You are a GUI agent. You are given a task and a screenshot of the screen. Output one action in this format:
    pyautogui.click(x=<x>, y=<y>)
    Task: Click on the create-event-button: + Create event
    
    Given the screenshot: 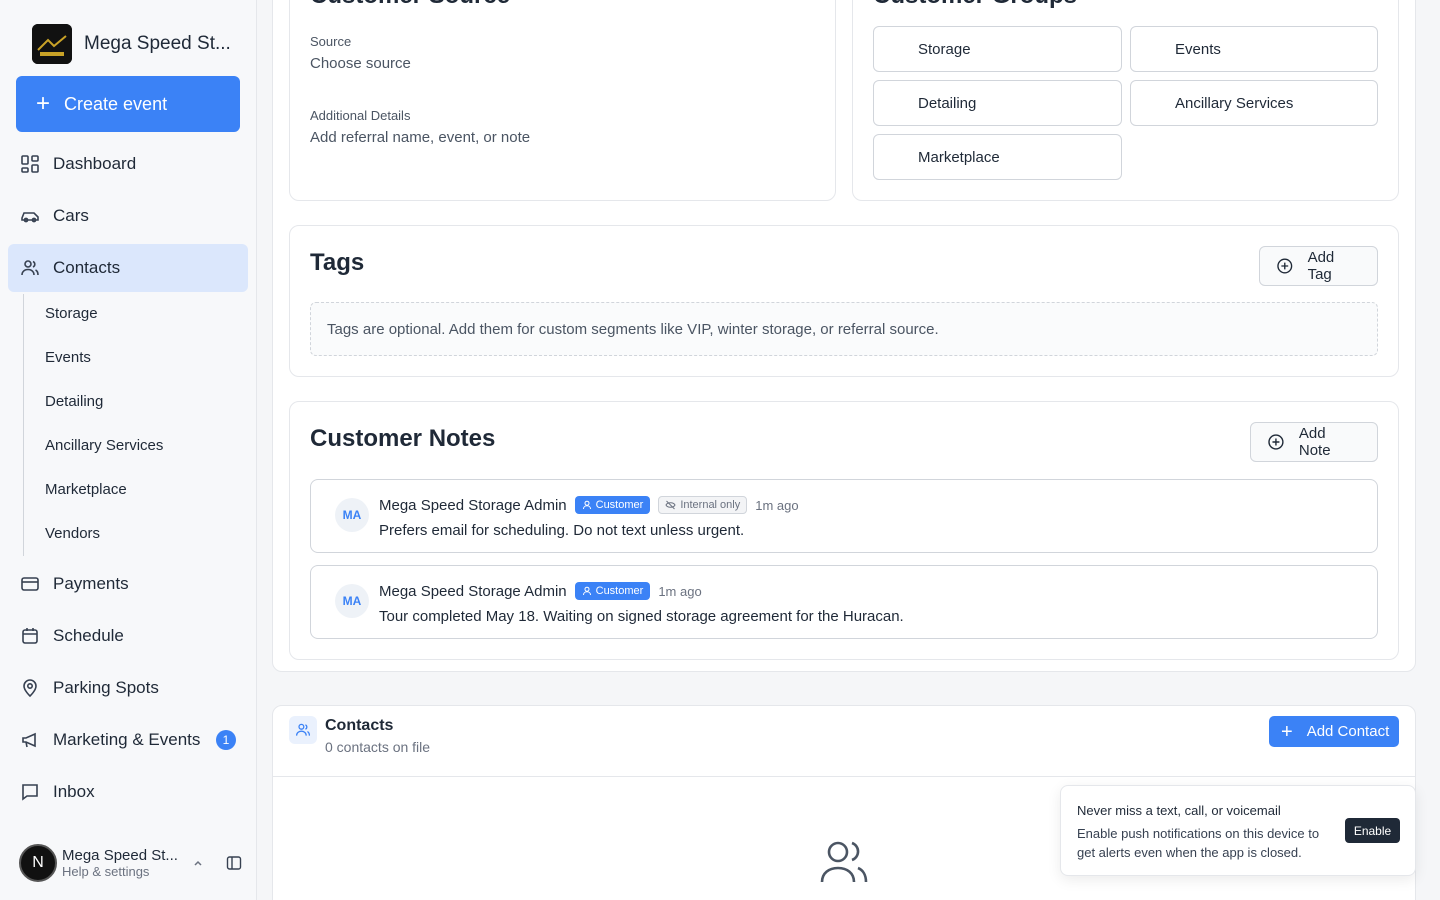 What is the action you would take?
    pyautogui.click(x=128, y=104)
    